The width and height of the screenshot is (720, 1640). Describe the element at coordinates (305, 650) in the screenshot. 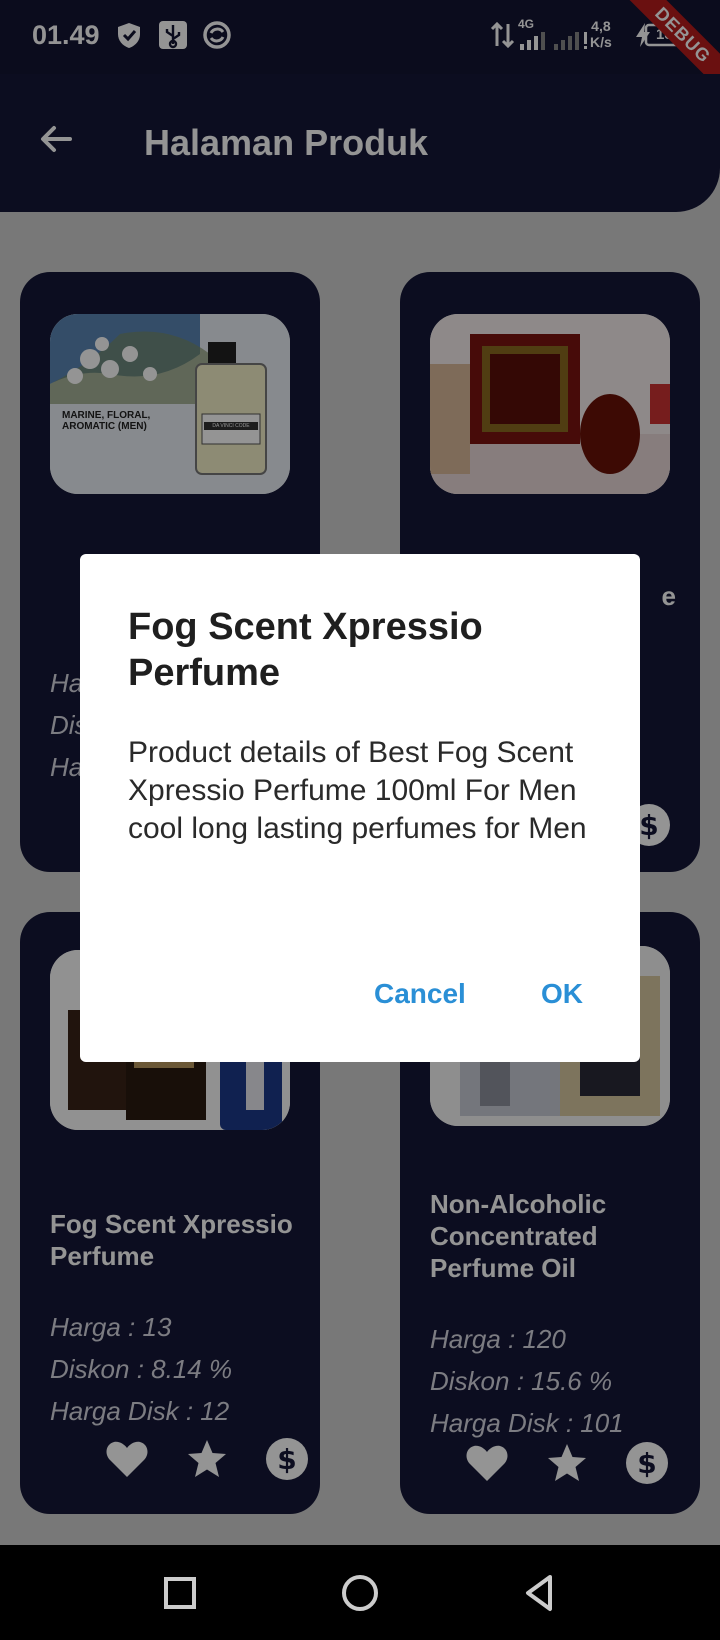

I see `dialog-title: Fog Scent Xpressio Perfume` at that location.